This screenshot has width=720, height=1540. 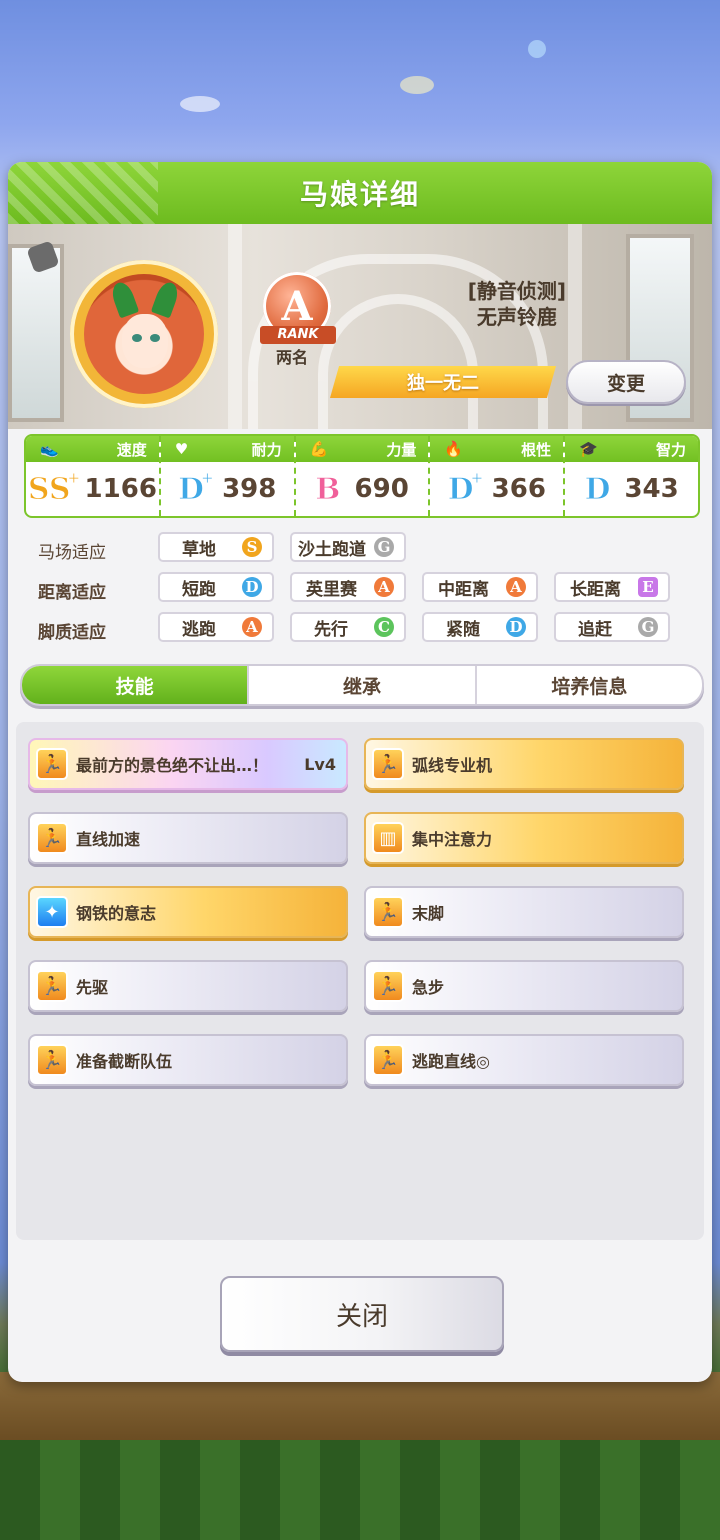 What do you see at coordinates (648, 587) in the screenshot?
I see `aptitude-grade: E` at bounding box center [648, 587].